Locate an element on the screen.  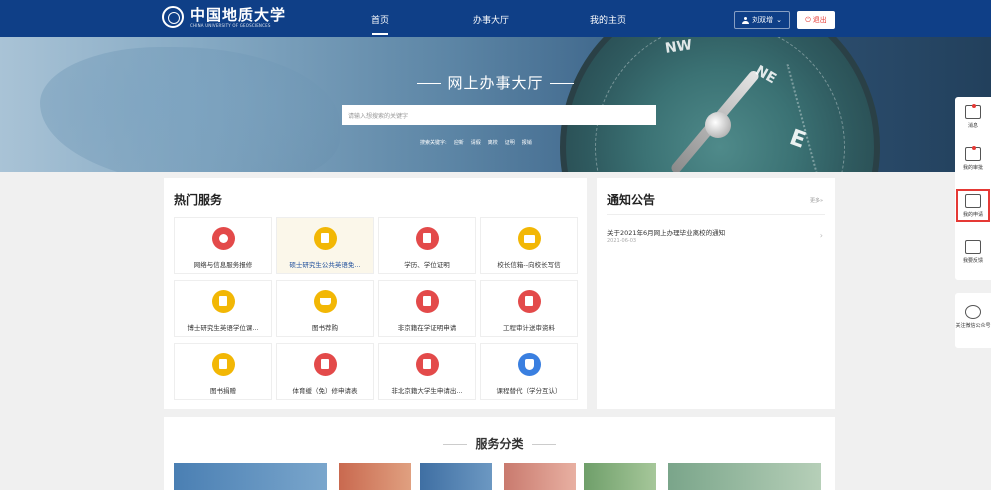
wechat-icon is located at coordinates (973, 312).